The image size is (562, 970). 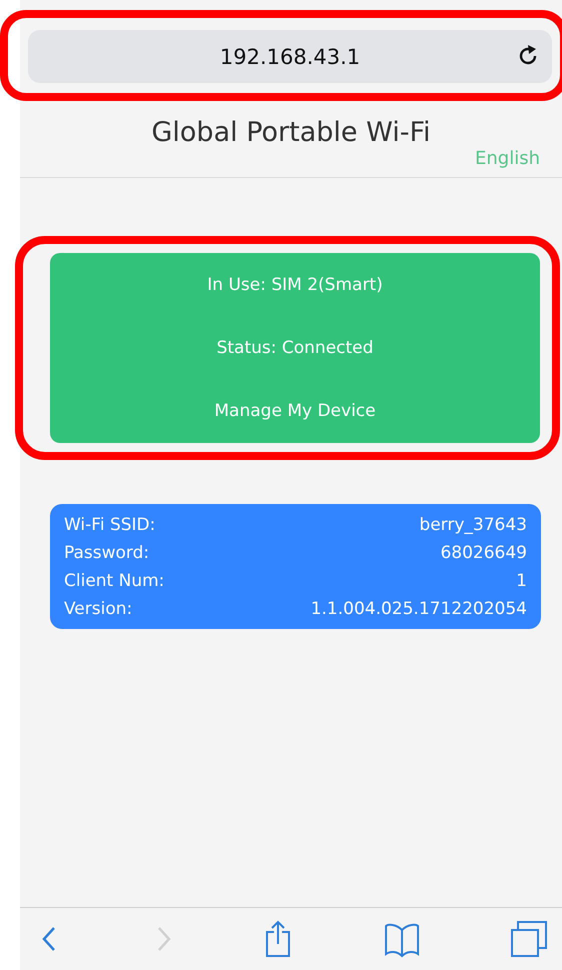 What do you see at coordinates (529, 939) in the screenshot?
I see `tabs-icon` at bounding box center [529, 939].